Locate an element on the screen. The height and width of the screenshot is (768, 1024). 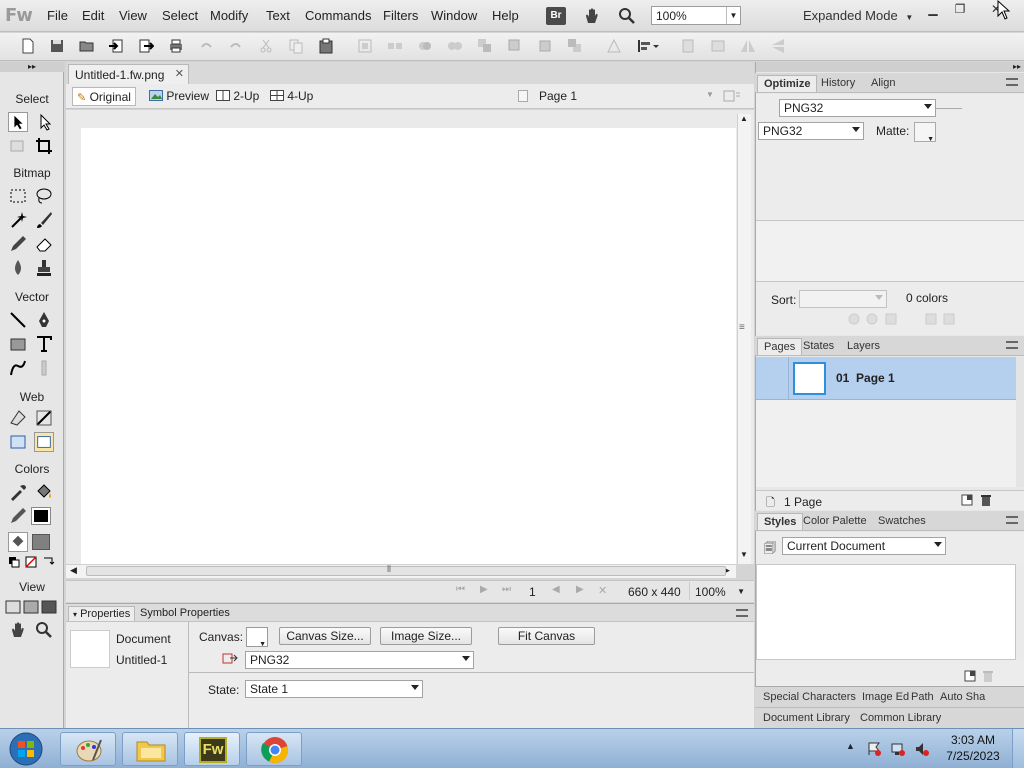
matte-color-swatch: ▼ is located at coordinates (925, 132).